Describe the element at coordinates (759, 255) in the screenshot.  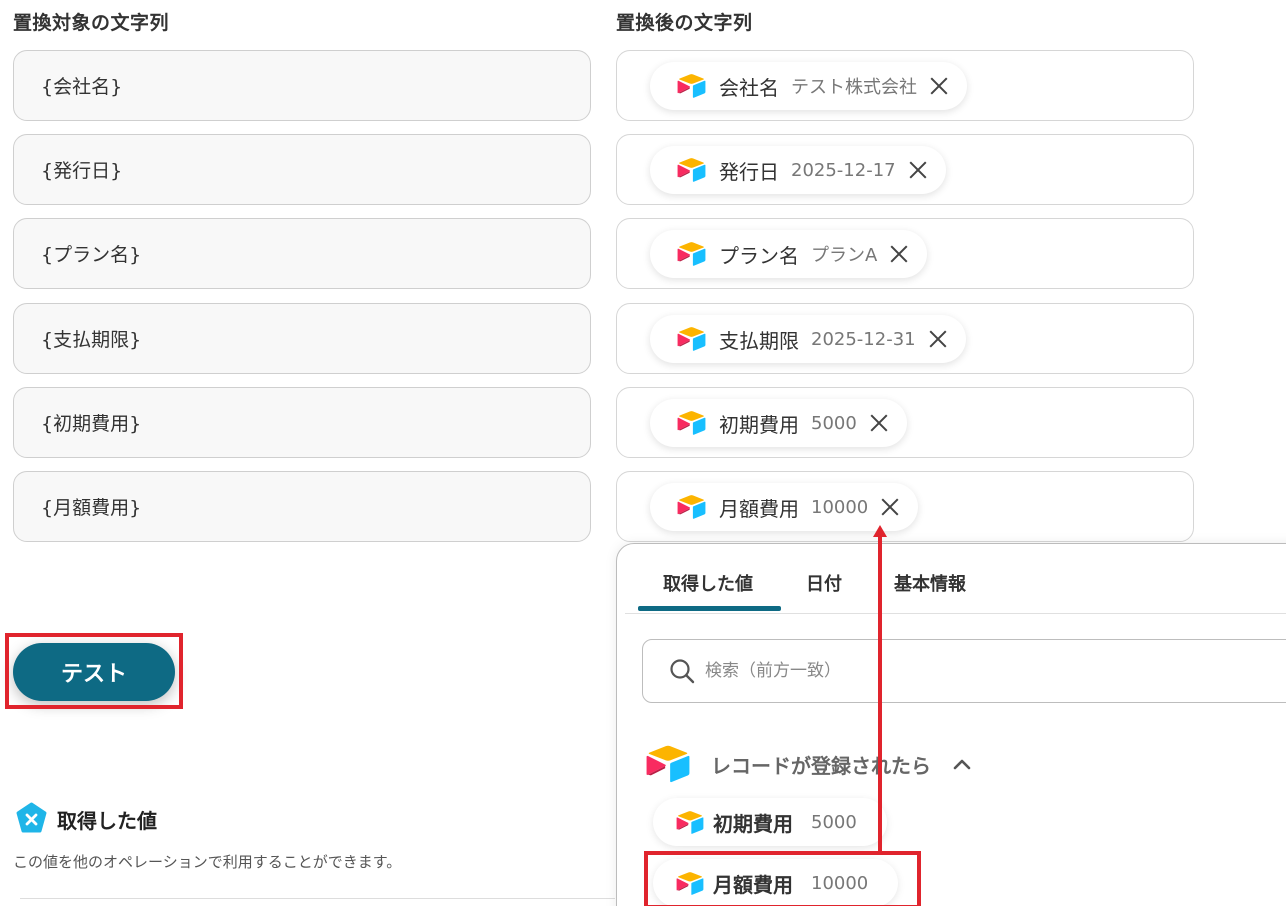
I see `chip-name: プラン名` at that location.